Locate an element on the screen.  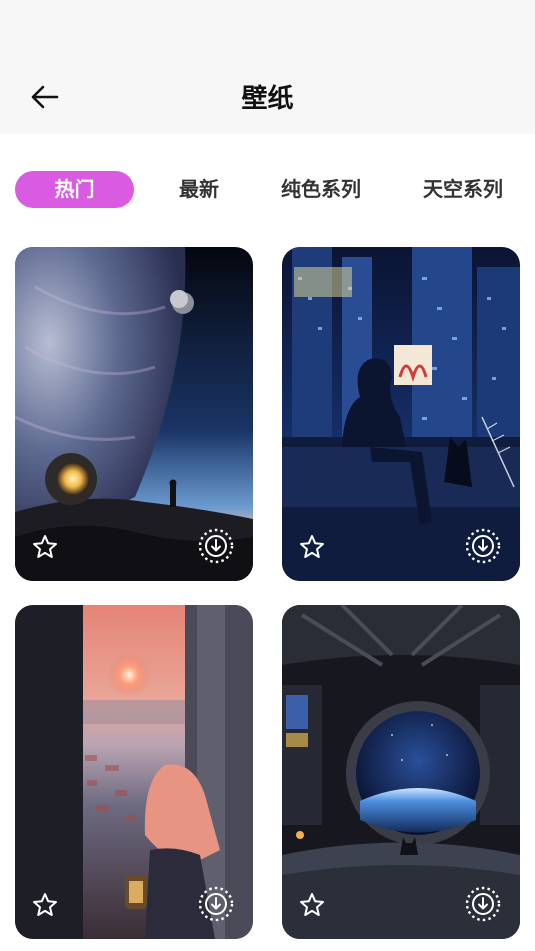
tab-solid-color: 纯色系列 is located at coordinates (321, 189).